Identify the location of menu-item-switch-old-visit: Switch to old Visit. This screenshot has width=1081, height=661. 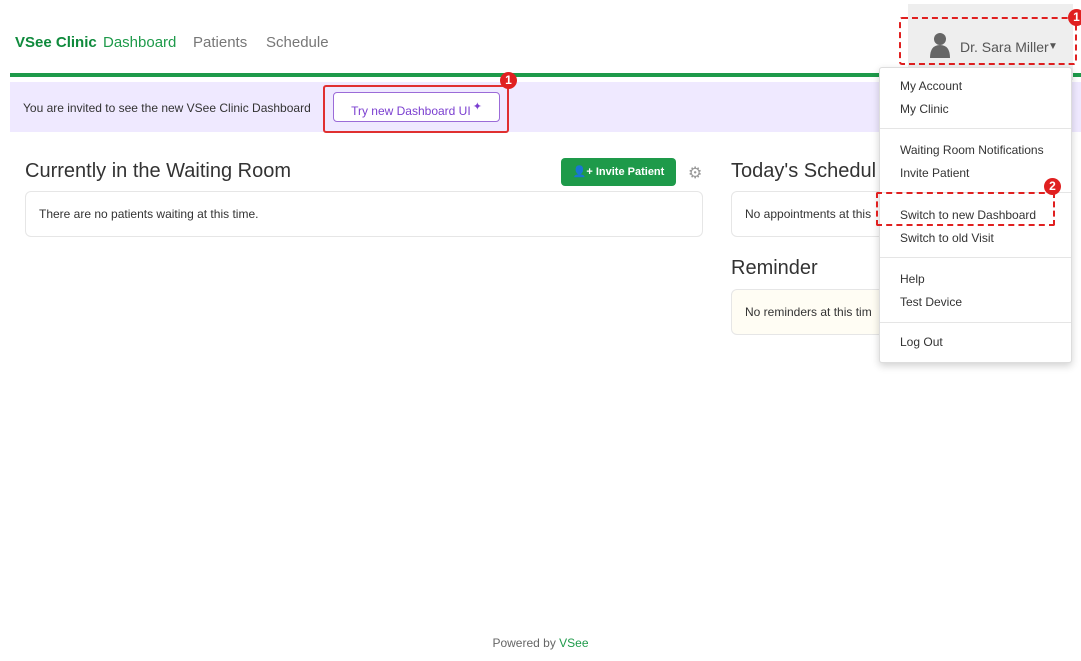
(947, 238).